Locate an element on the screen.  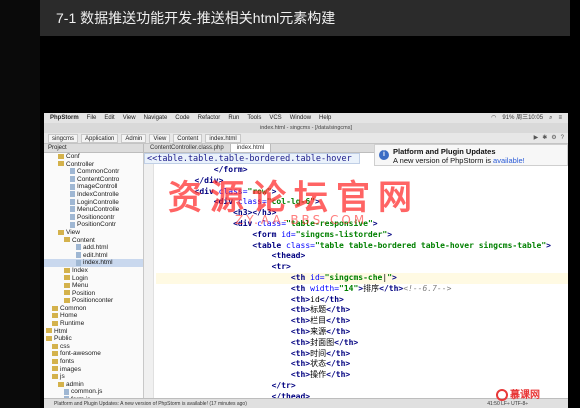
tree-folder: Common is located at coordinates (93, 309).